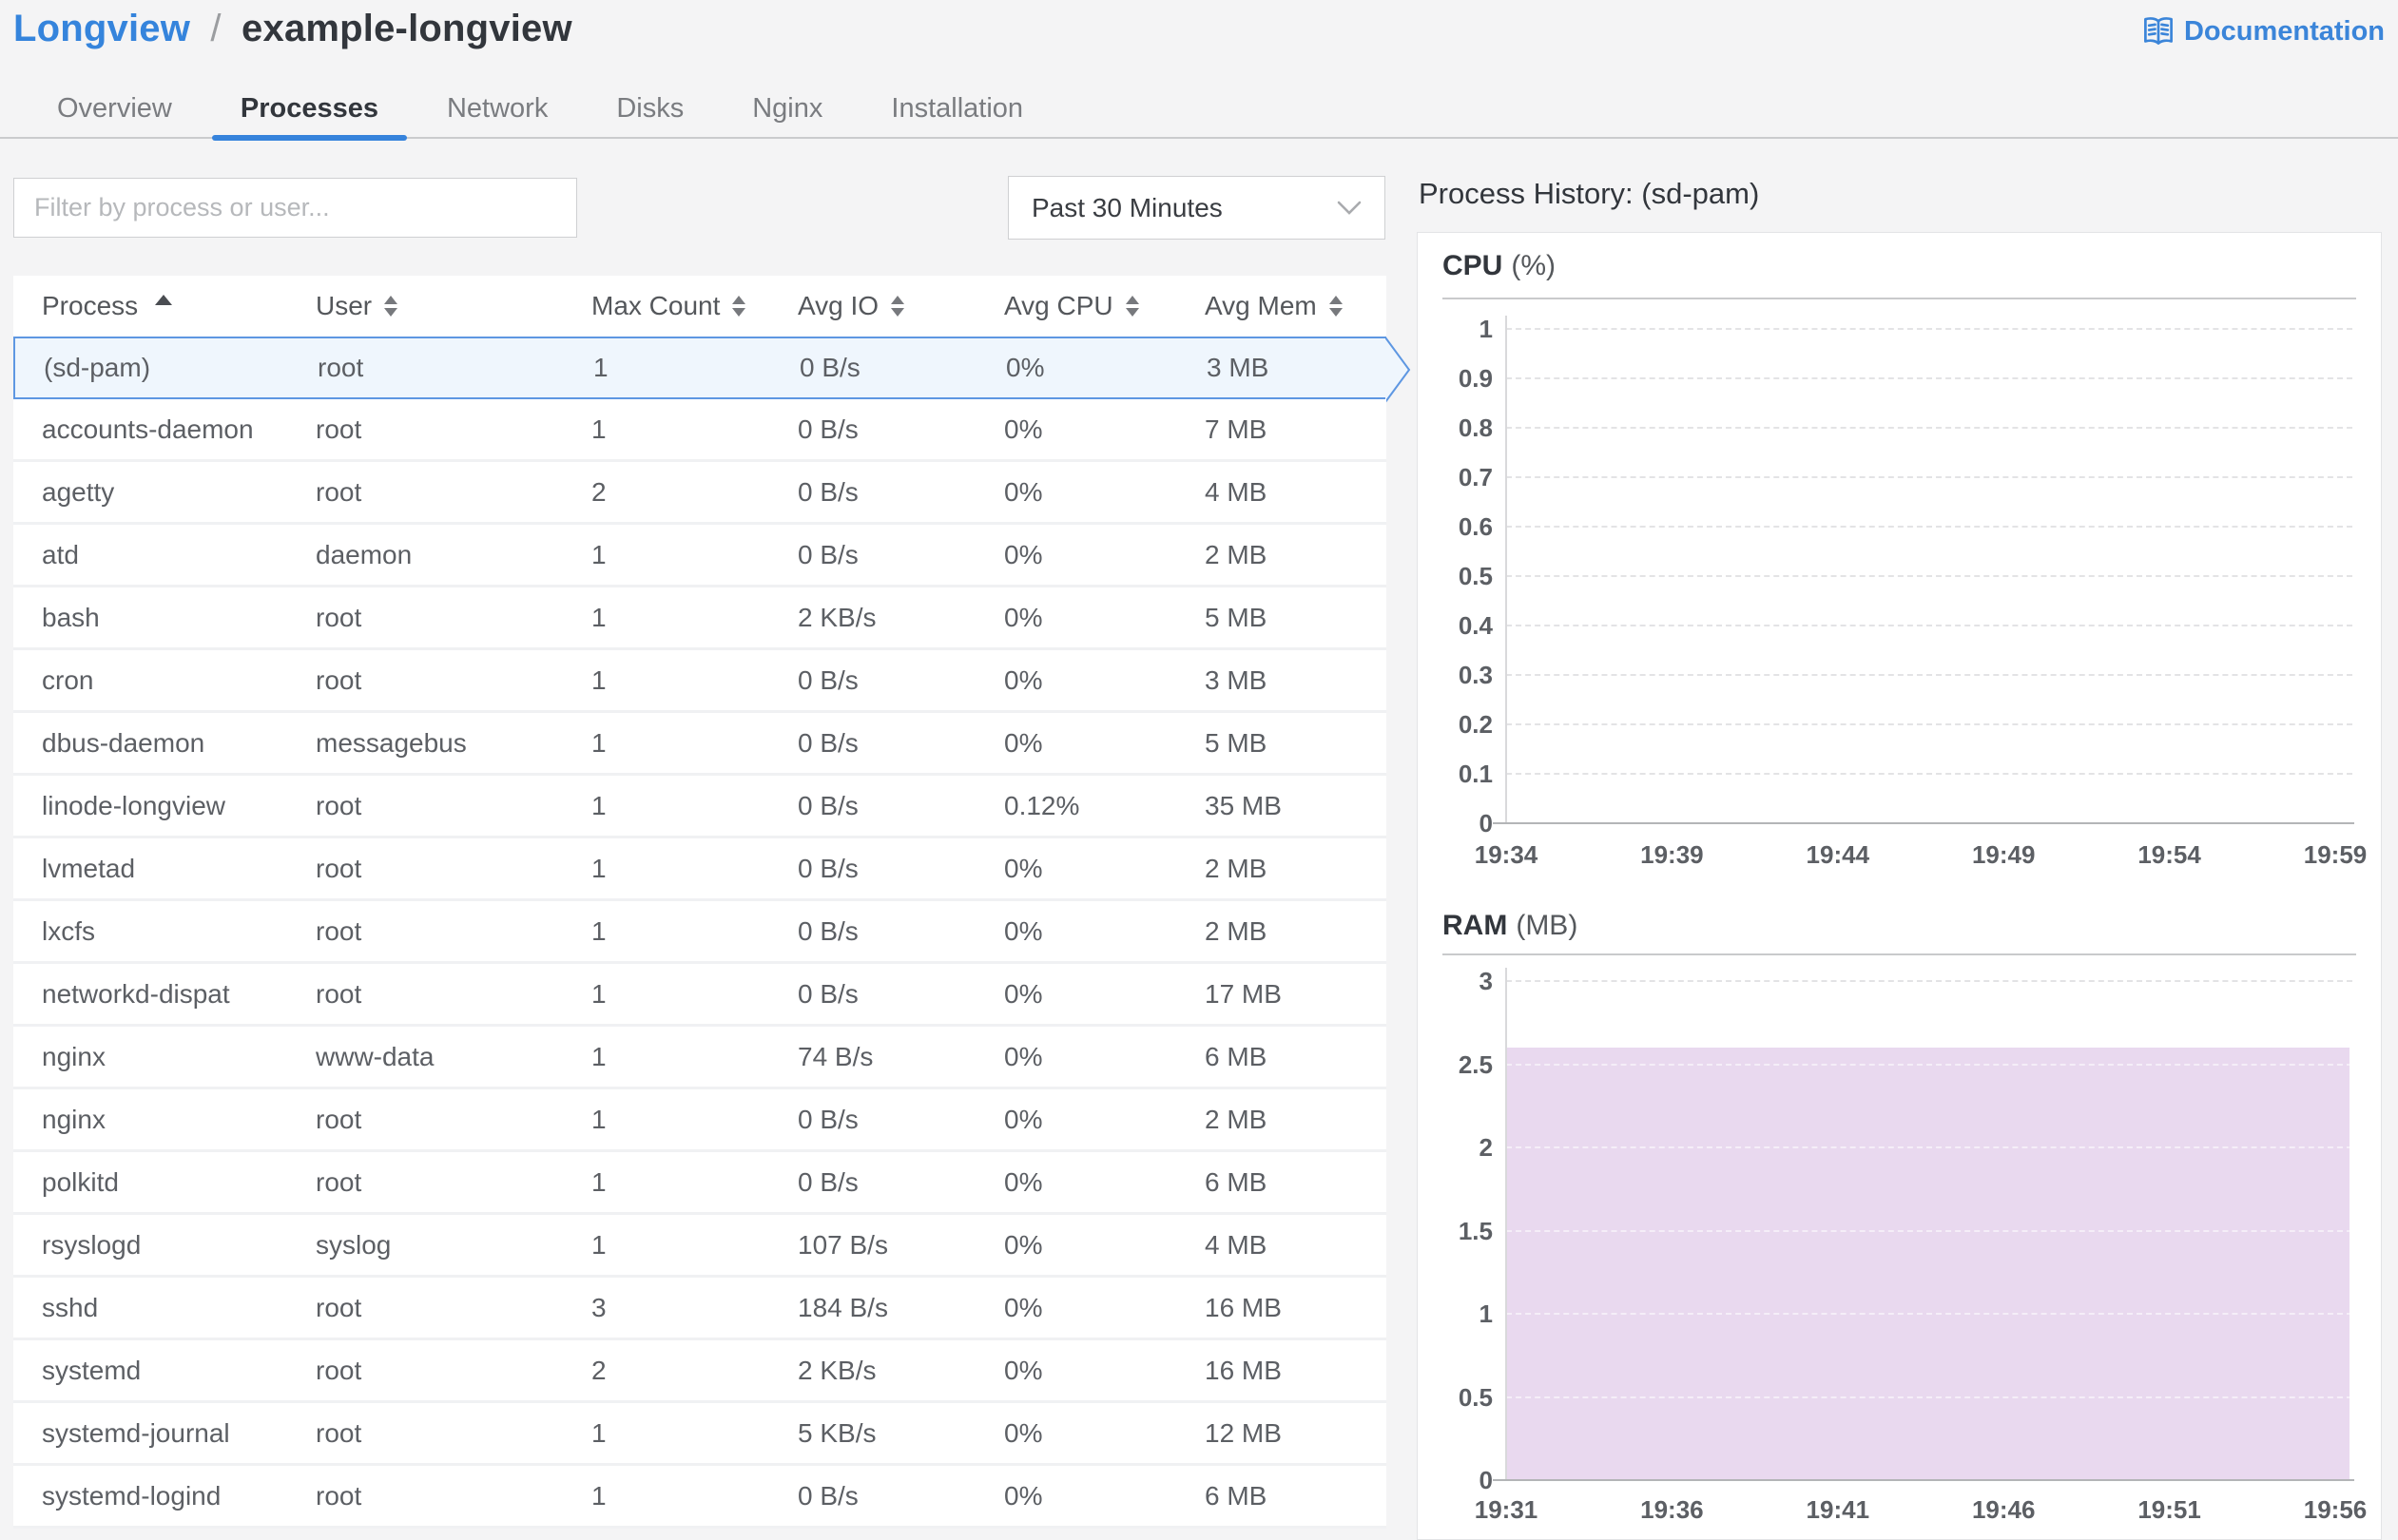 This screenshot has width=2398, height=1540. I want to click on column-header-avg-cpu: Avg CPU, so click(1076, 306).